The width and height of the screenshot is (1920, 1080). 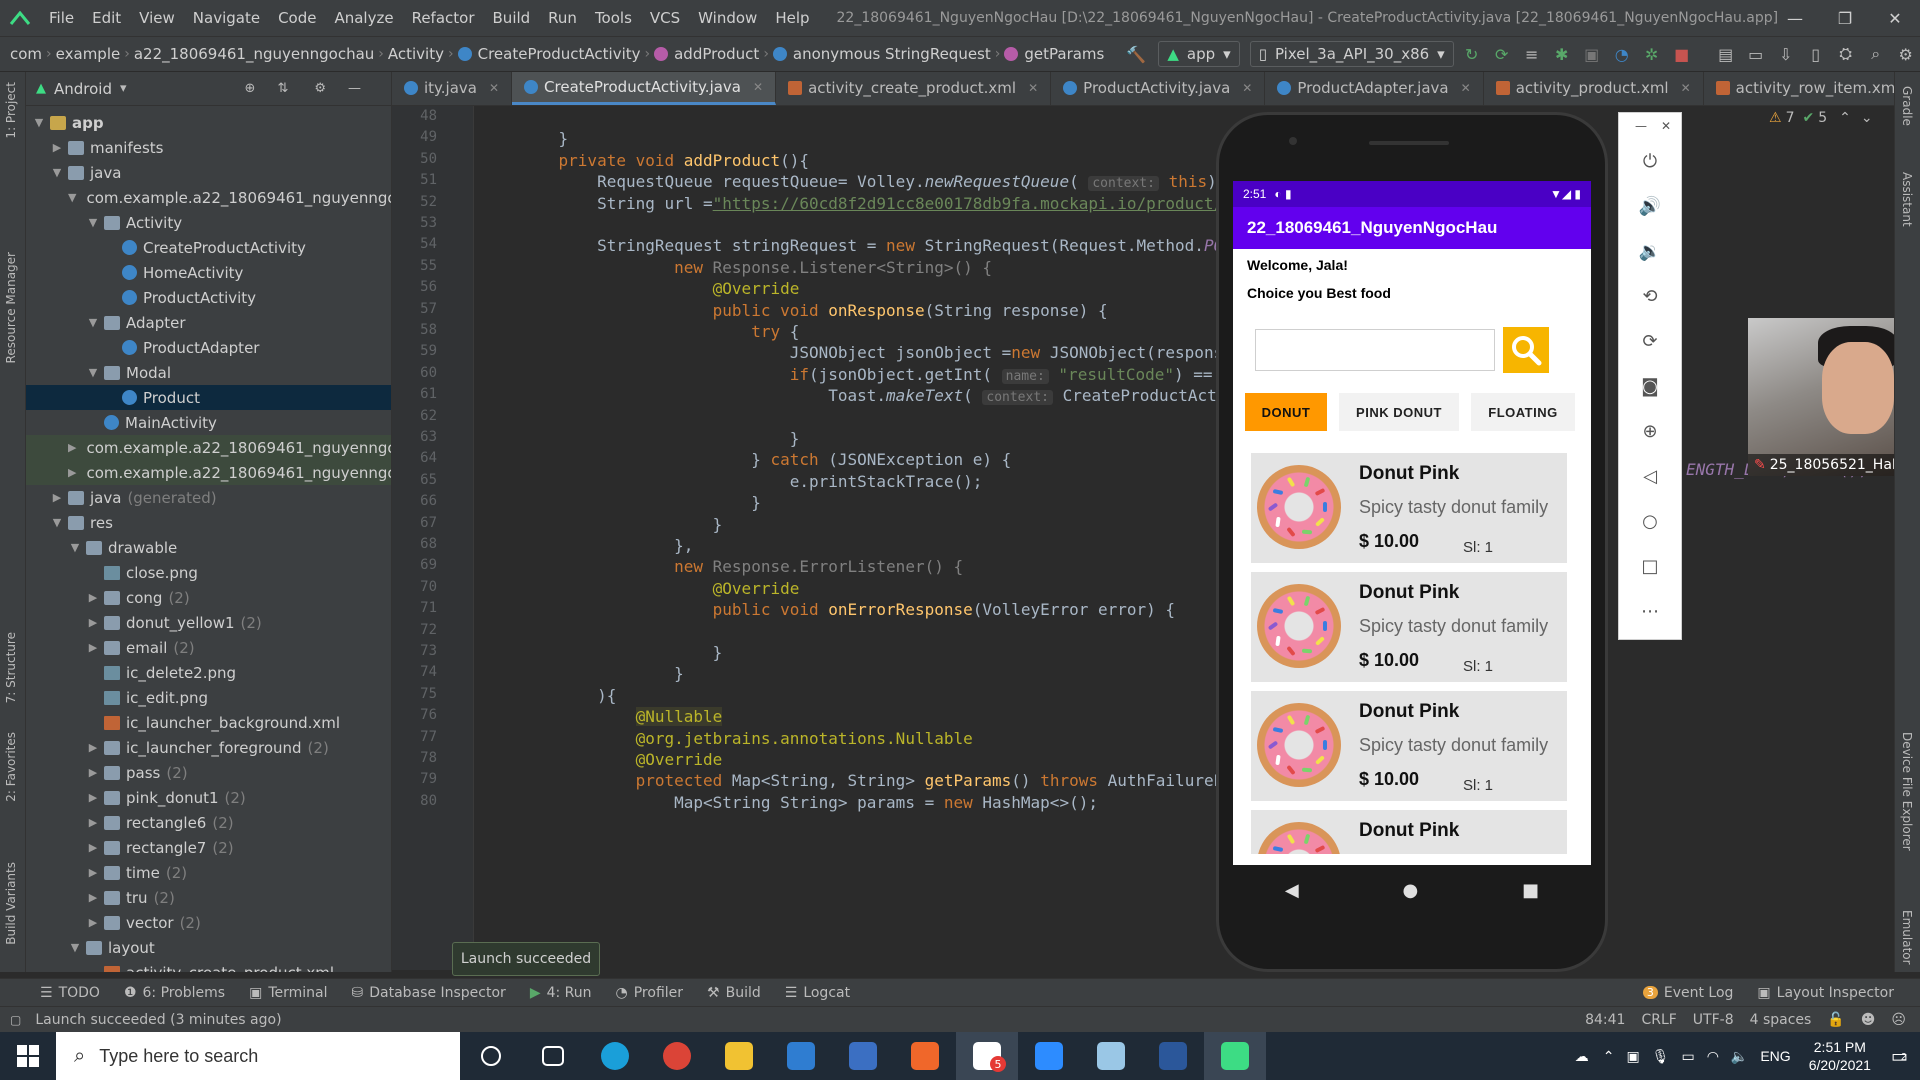 What do you see at coordinates (416, 54) in the screenshot?
I see `breadcrumb-item: Activity` at bounding box center [416, 54].